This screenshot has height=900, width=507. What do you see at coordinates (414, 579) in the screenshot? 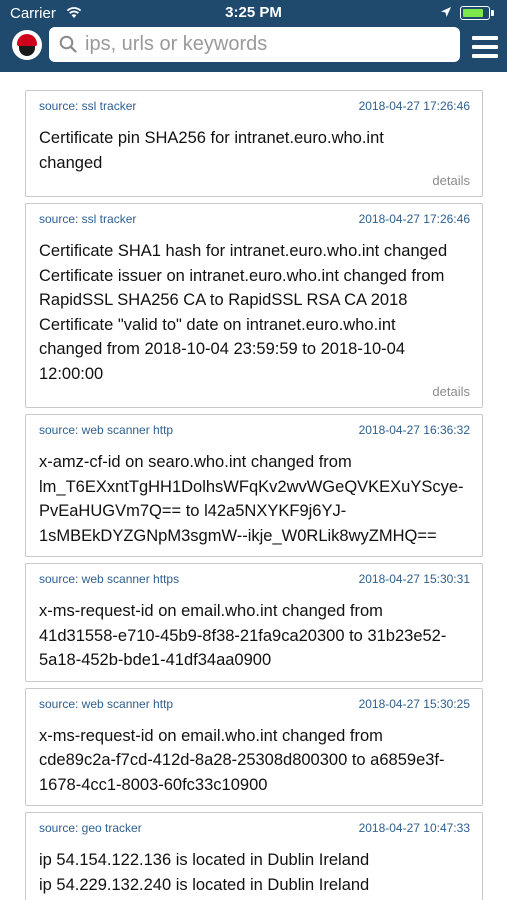
I see `alert-timestamp: 2018-04-27 15:30:31` at bounding box center [414, 579].